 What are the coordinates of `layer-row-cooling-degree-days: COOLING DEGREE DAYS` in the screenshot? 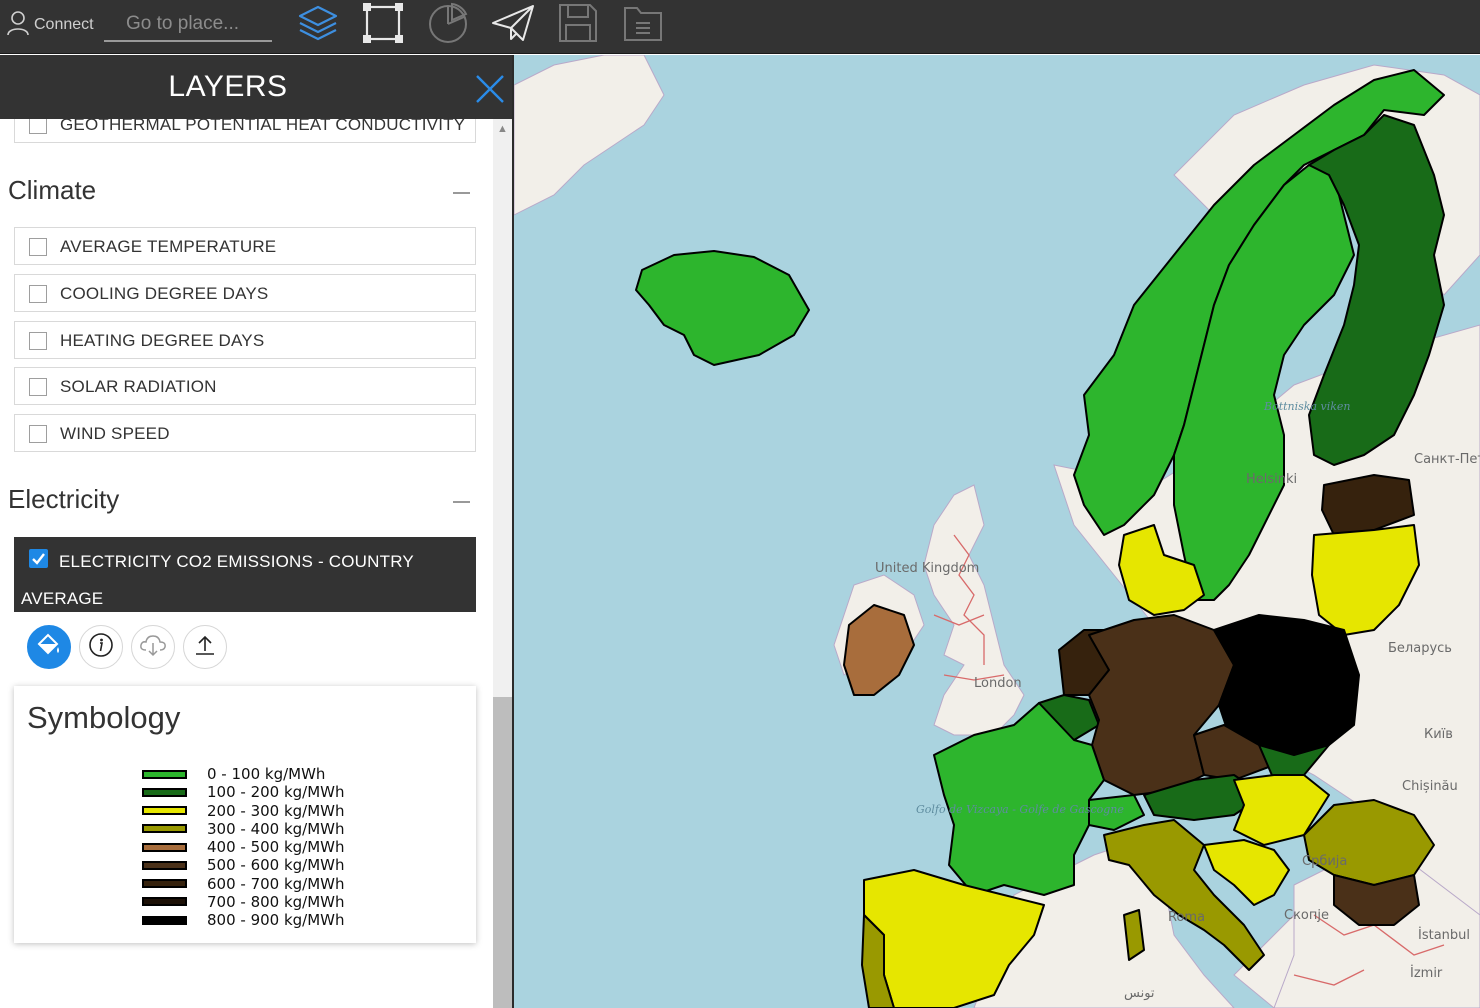 It's located at (245, 293).